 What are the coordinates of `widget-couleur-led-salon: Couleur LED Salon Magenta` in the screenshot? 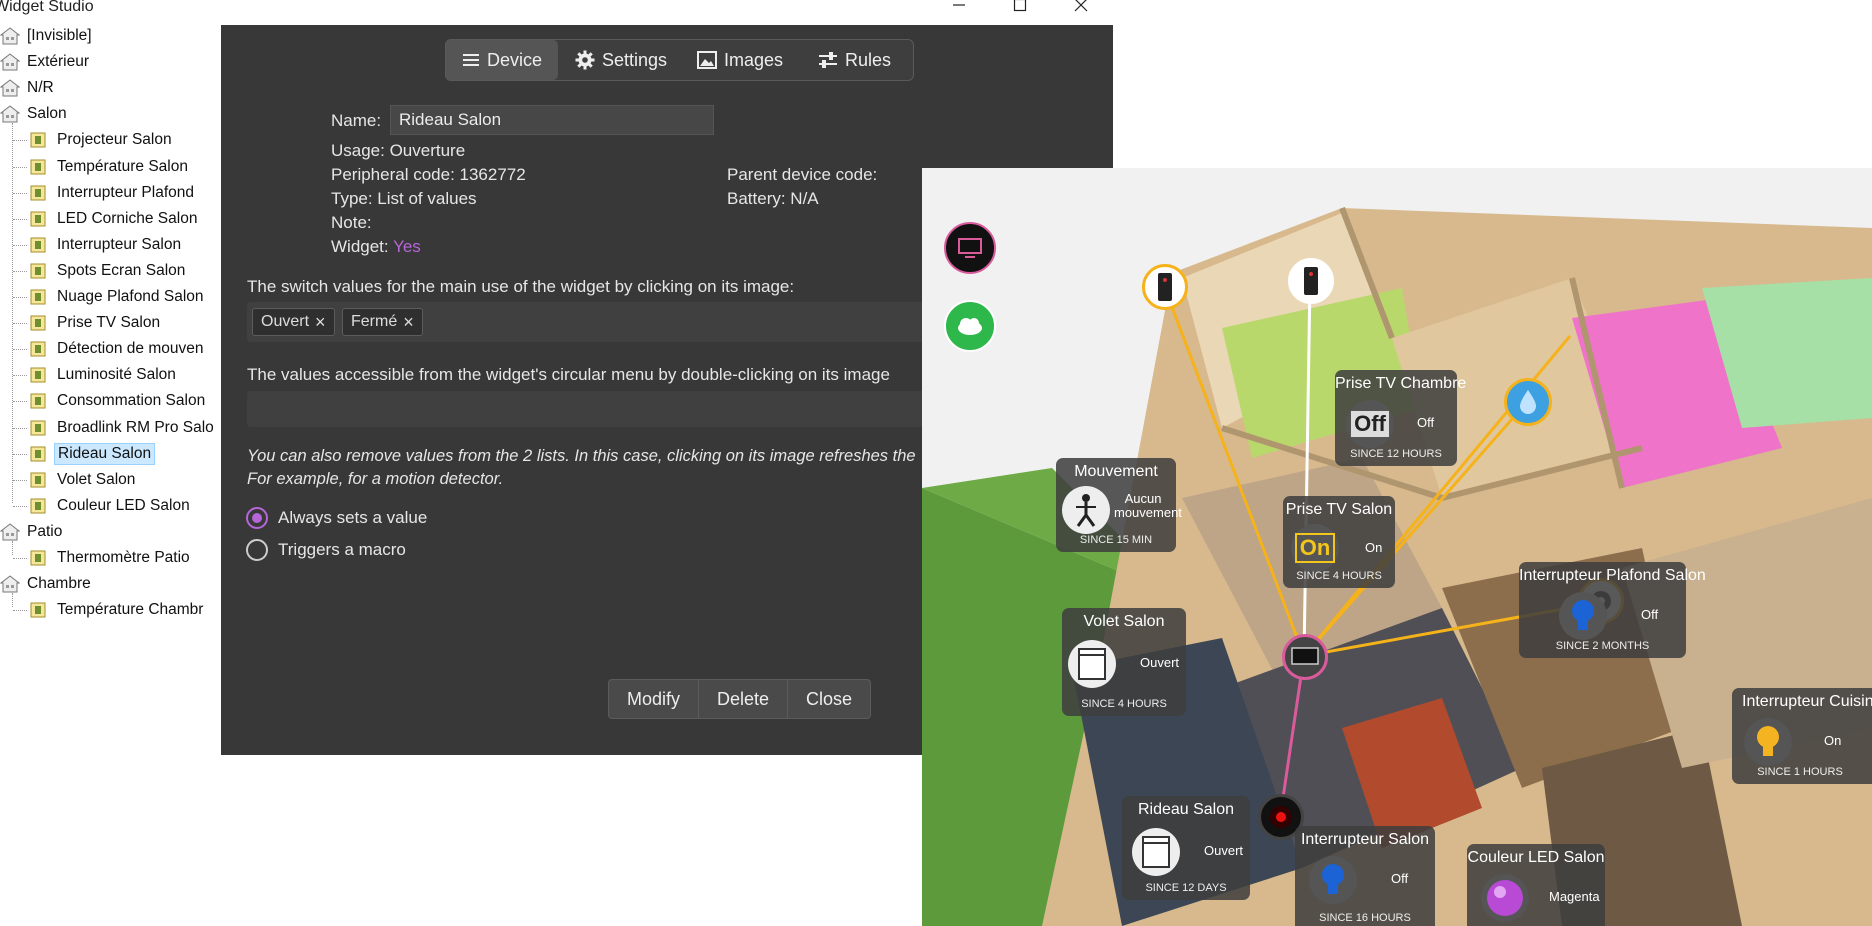 It's located at (1536, 885).